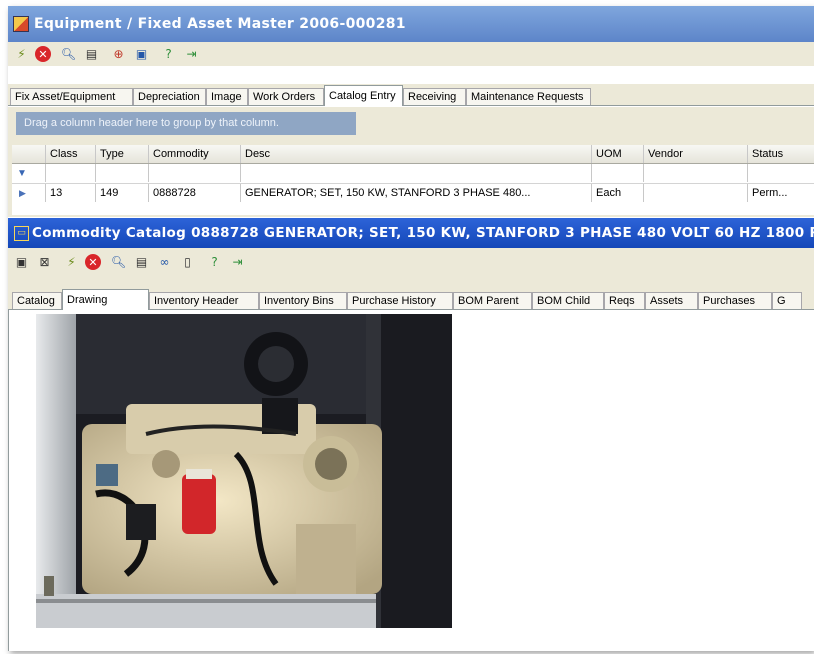 The image size is (814, 654). I want to click on column-header-class: Class, so click(71, 154).